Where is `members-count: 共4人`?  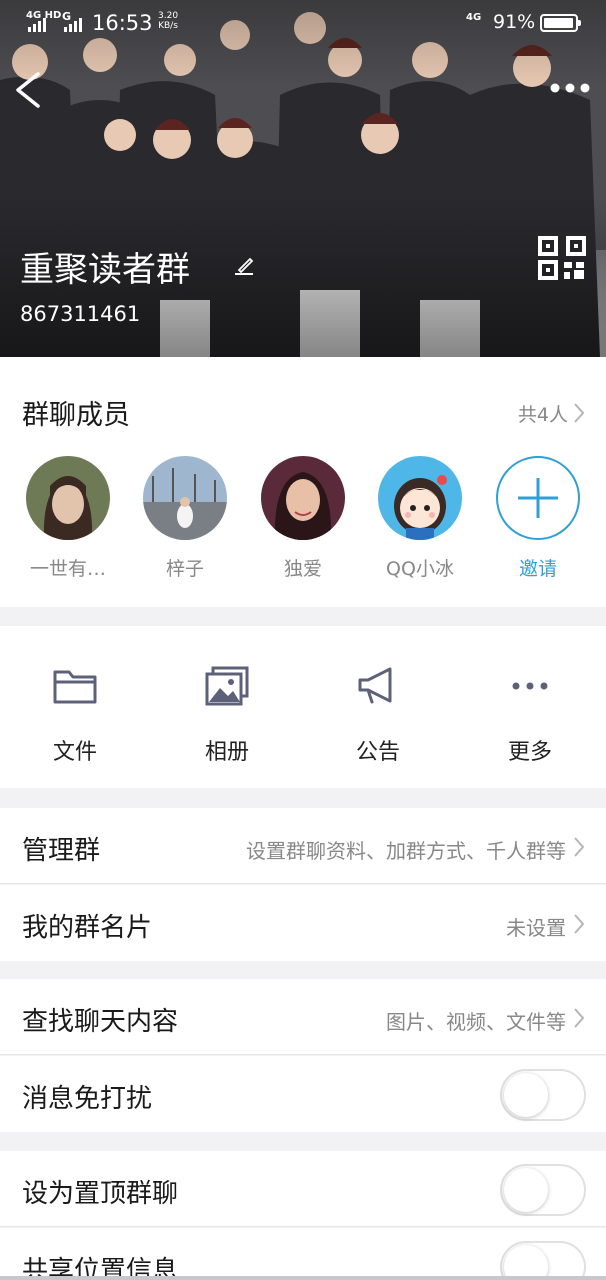
members-count: 共4人 is located at coordinates (543, 413).